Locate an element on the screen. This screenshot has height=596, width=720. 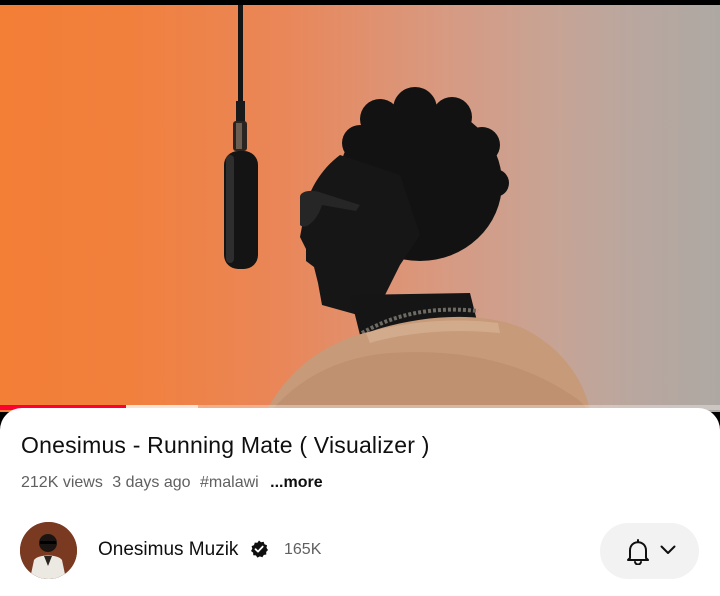
subscribed-notification-button is located at coordinates (649, 551).